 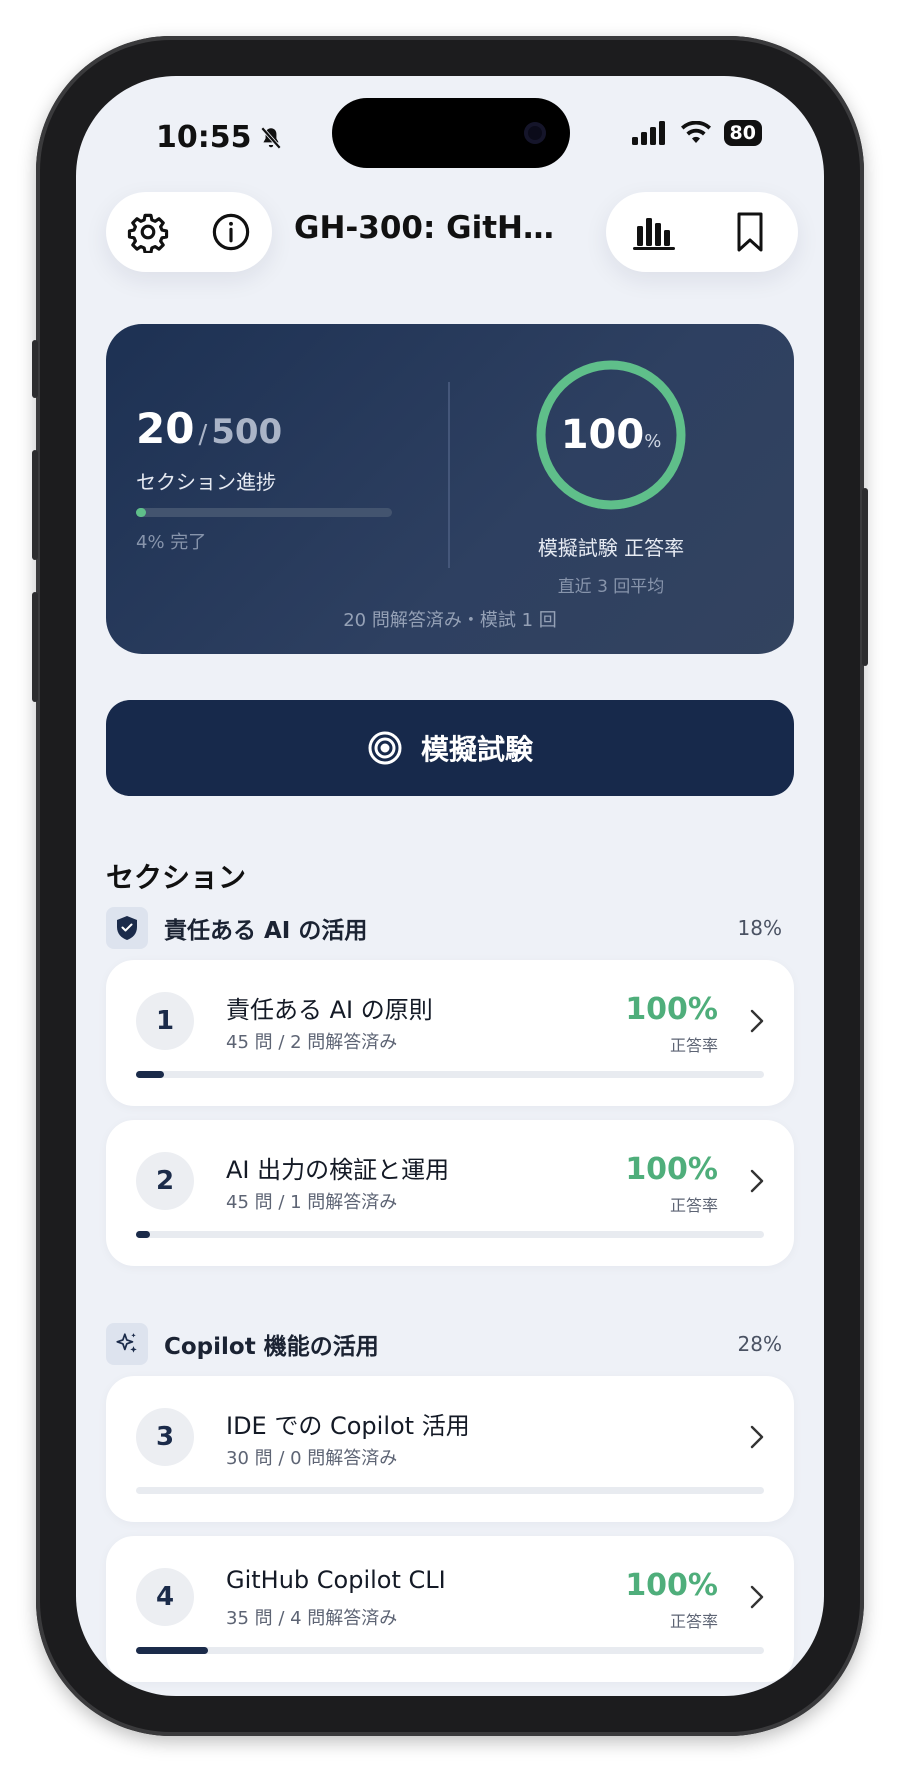 What do you see at coordinates (165, 428) in the screenshot?
I see `answered-number: 20` at bounding box center [165, 428].